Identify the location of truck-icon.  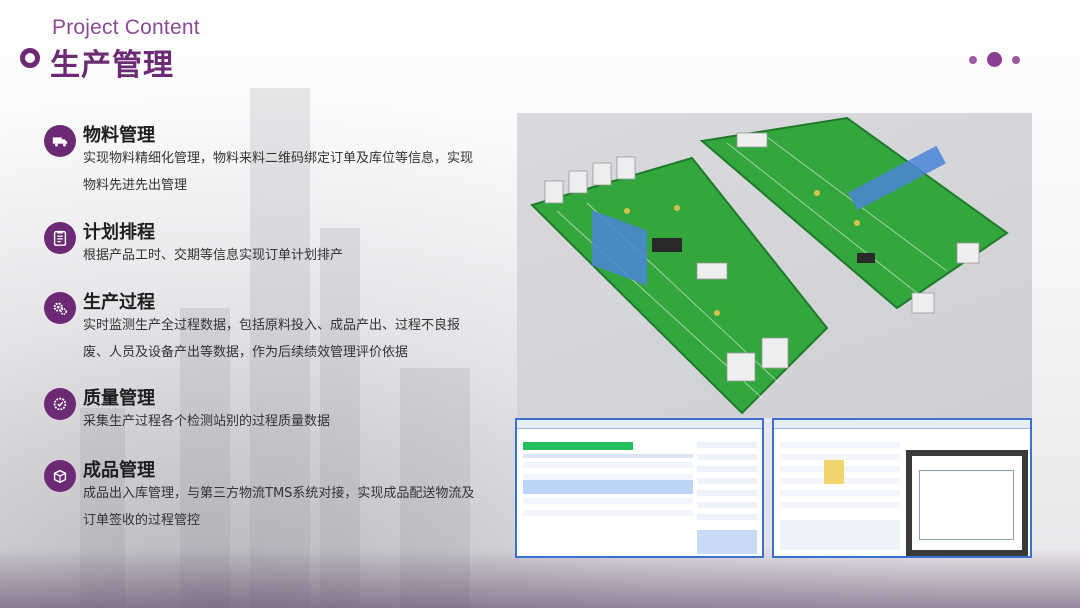
(60, 141).